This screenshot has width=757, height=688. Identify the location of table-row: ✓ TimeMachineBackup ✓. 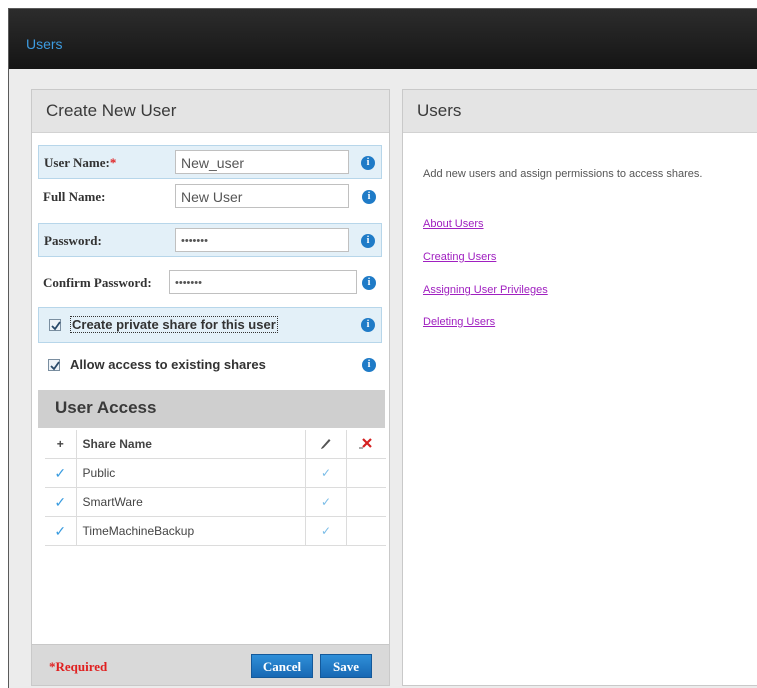
(215, 531).